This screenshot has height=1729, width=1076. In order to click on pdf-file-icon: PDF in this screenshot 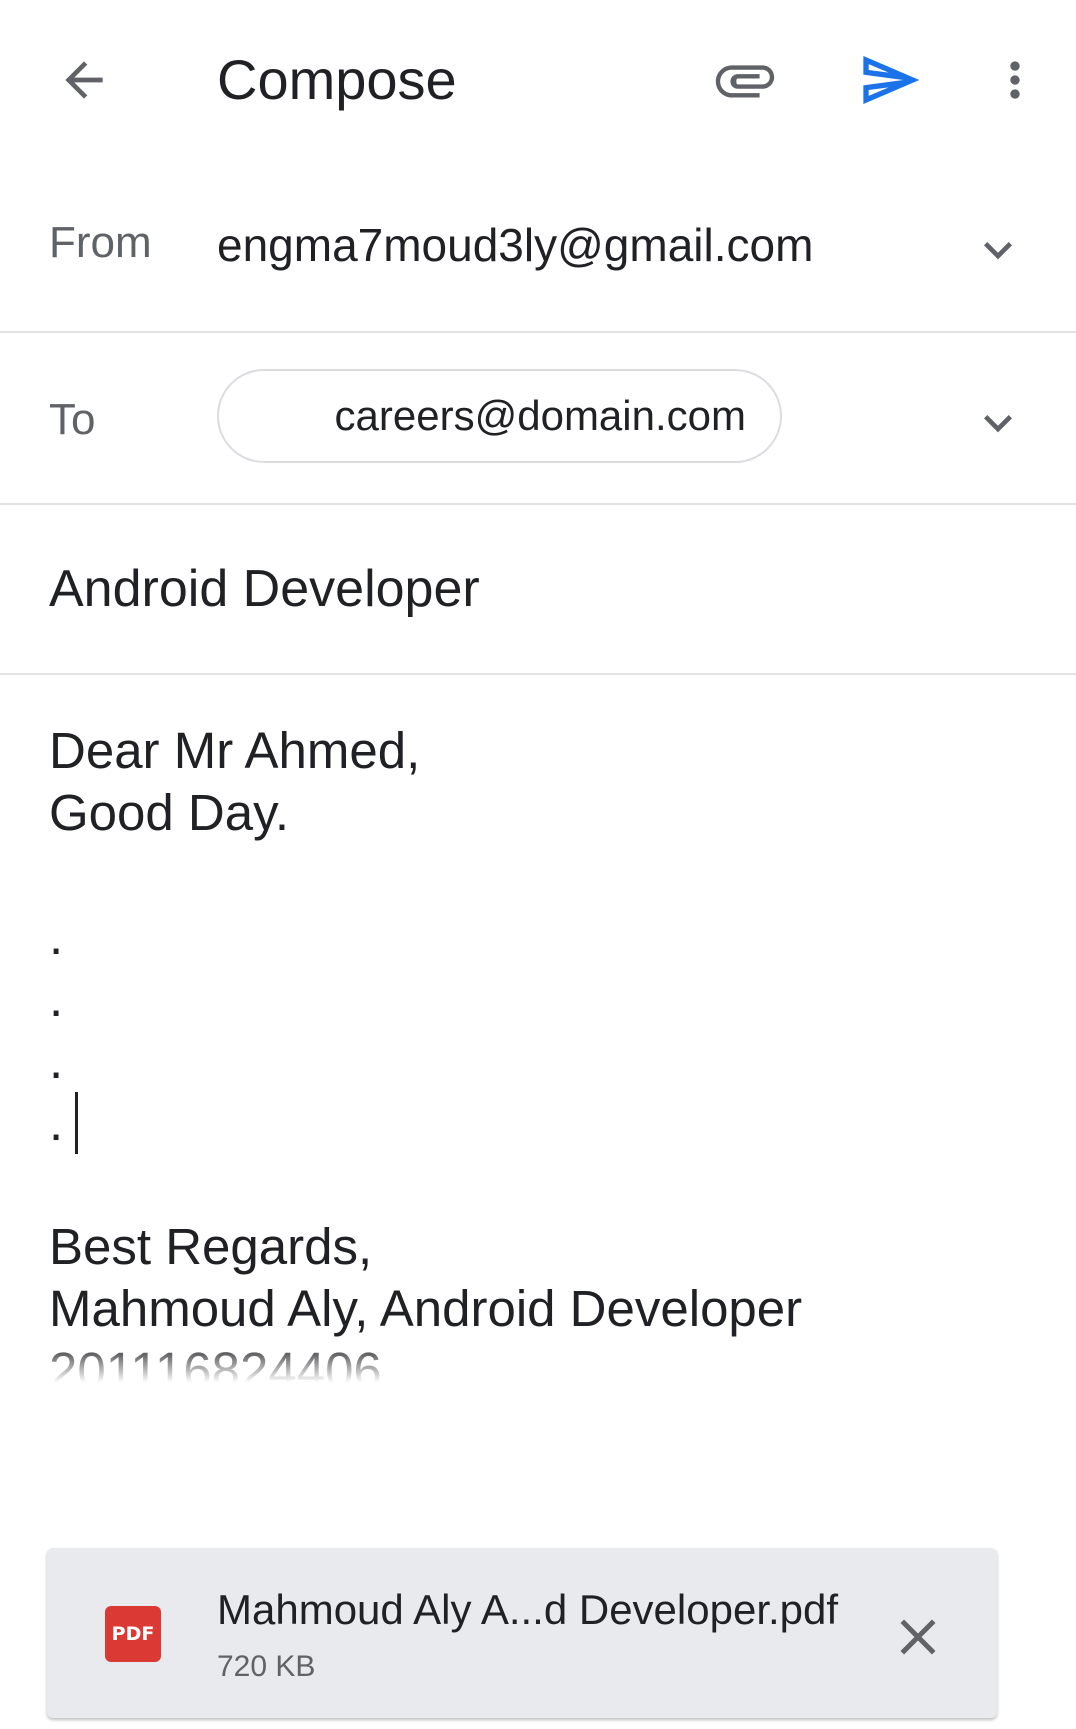, I will do `click(133, 1634)`.